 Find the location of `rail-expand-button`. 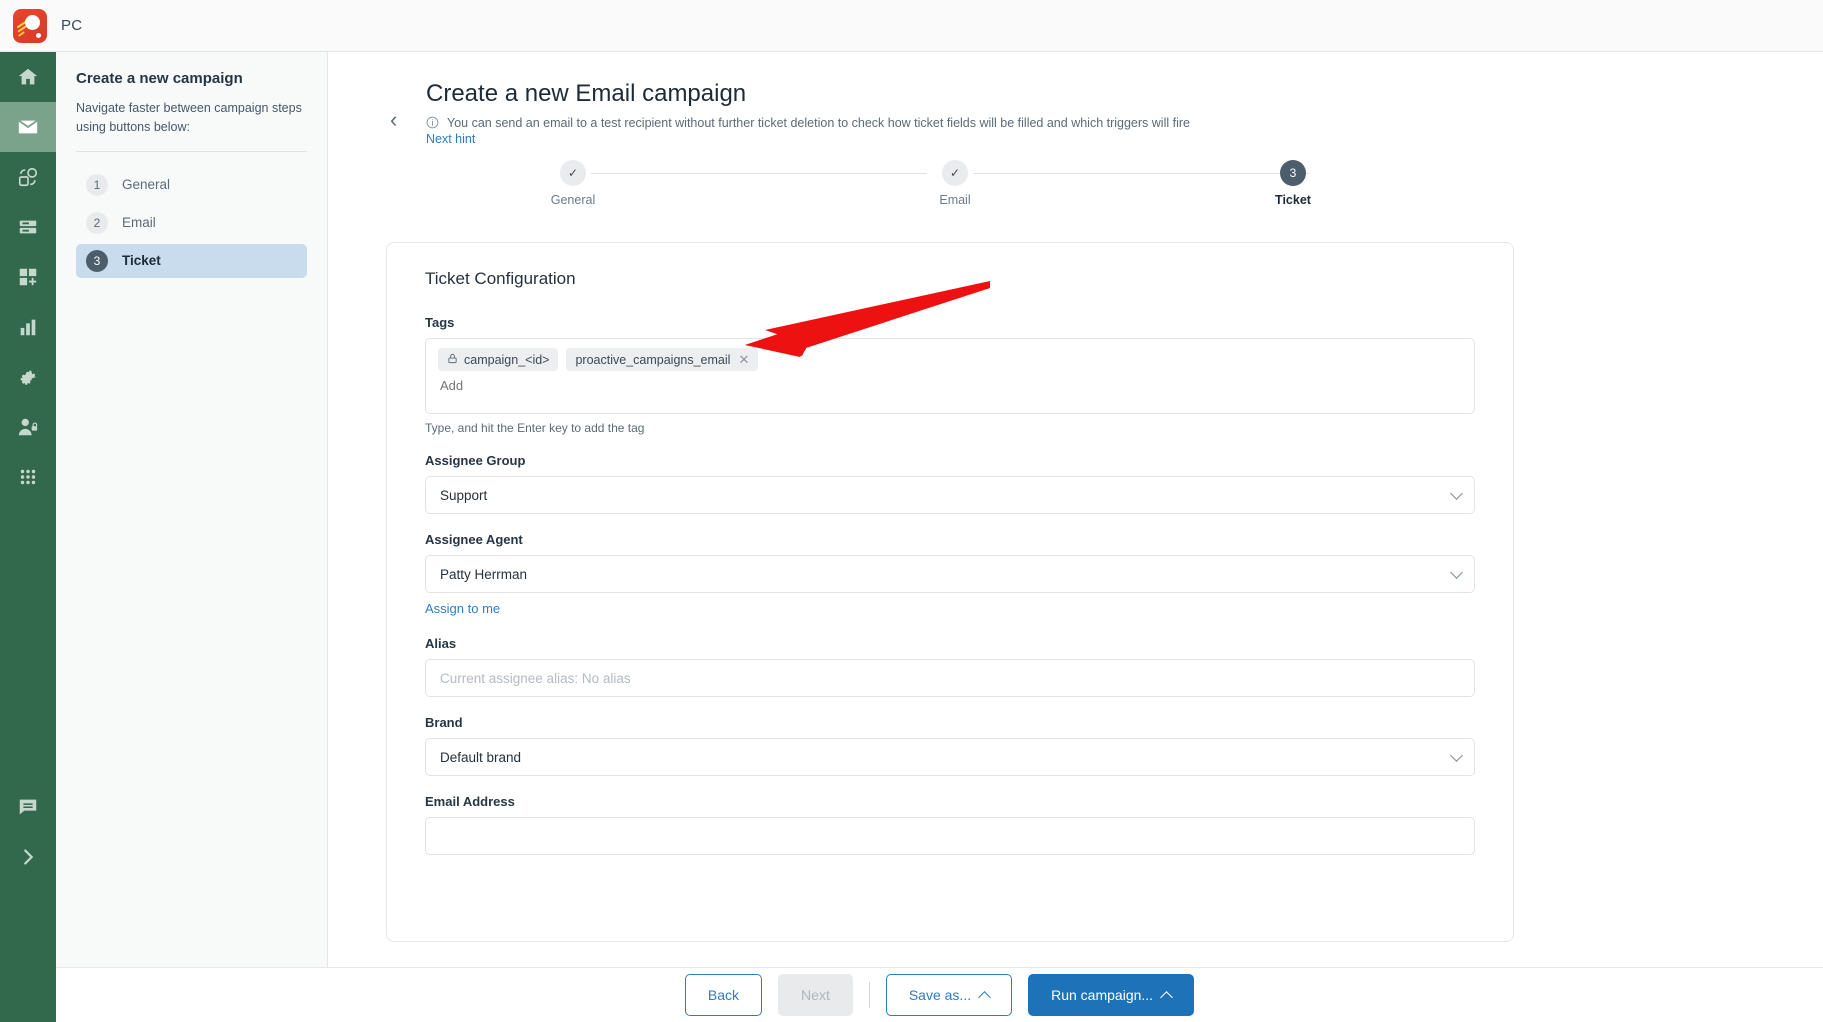

rail-expand-button is located at coordinates (28, 857).